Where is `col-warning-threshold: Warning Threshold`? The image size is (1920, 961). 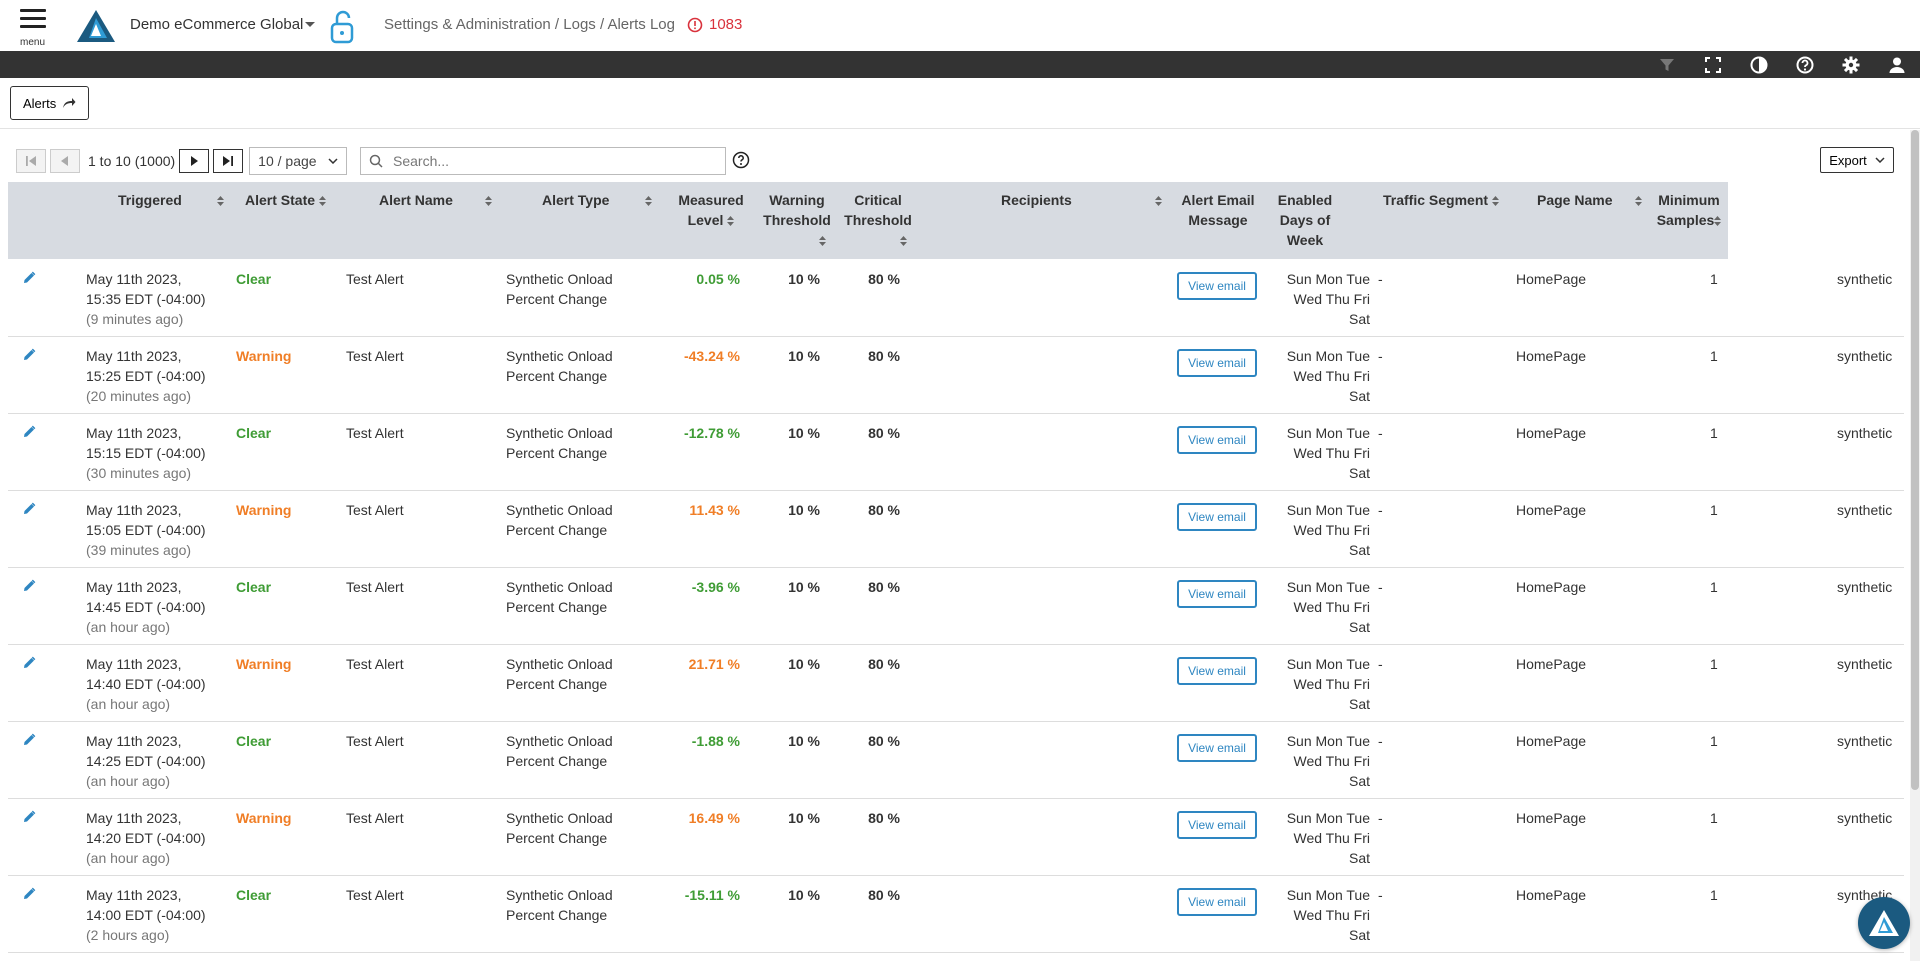
col-warning-threshold: Warning Threshold is located at coordinates (797, 220).